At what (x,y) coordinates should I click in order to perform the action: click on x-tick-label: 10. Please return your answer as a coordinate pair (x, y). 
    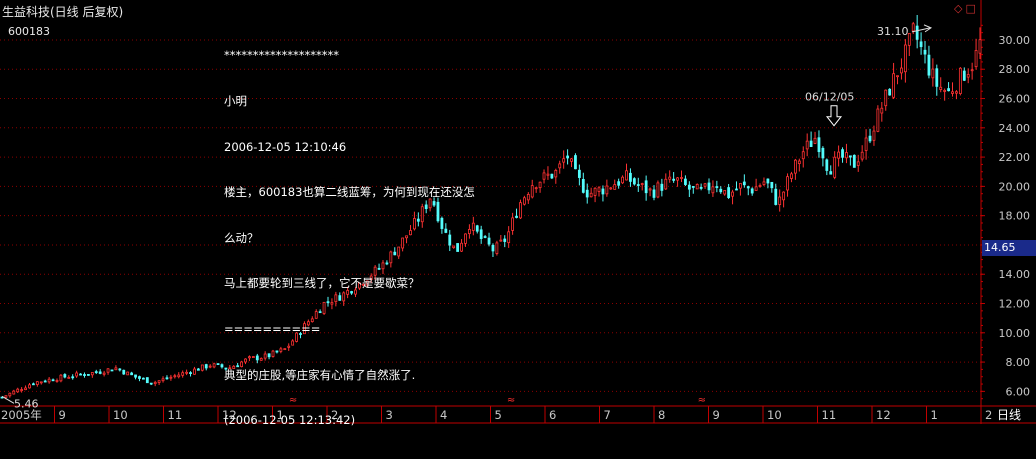
    Looking at the image, I should click on (774, 415).